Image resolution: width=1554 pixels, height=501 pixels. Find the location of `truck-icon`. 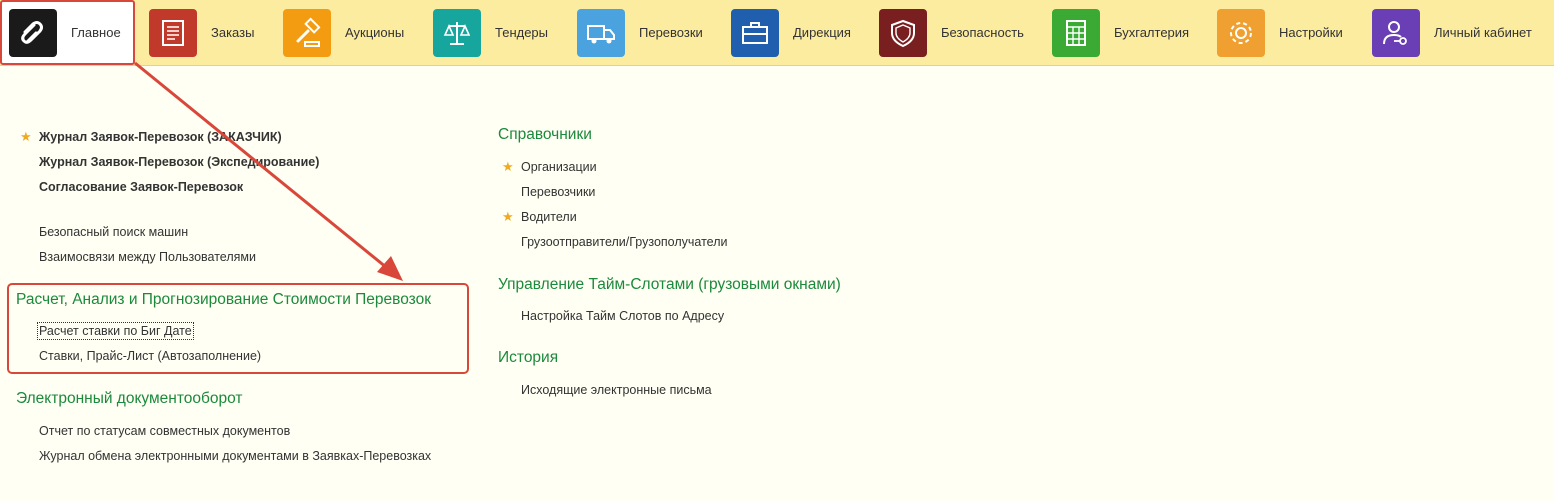

truck-icon is located at coordinates (601, 32).